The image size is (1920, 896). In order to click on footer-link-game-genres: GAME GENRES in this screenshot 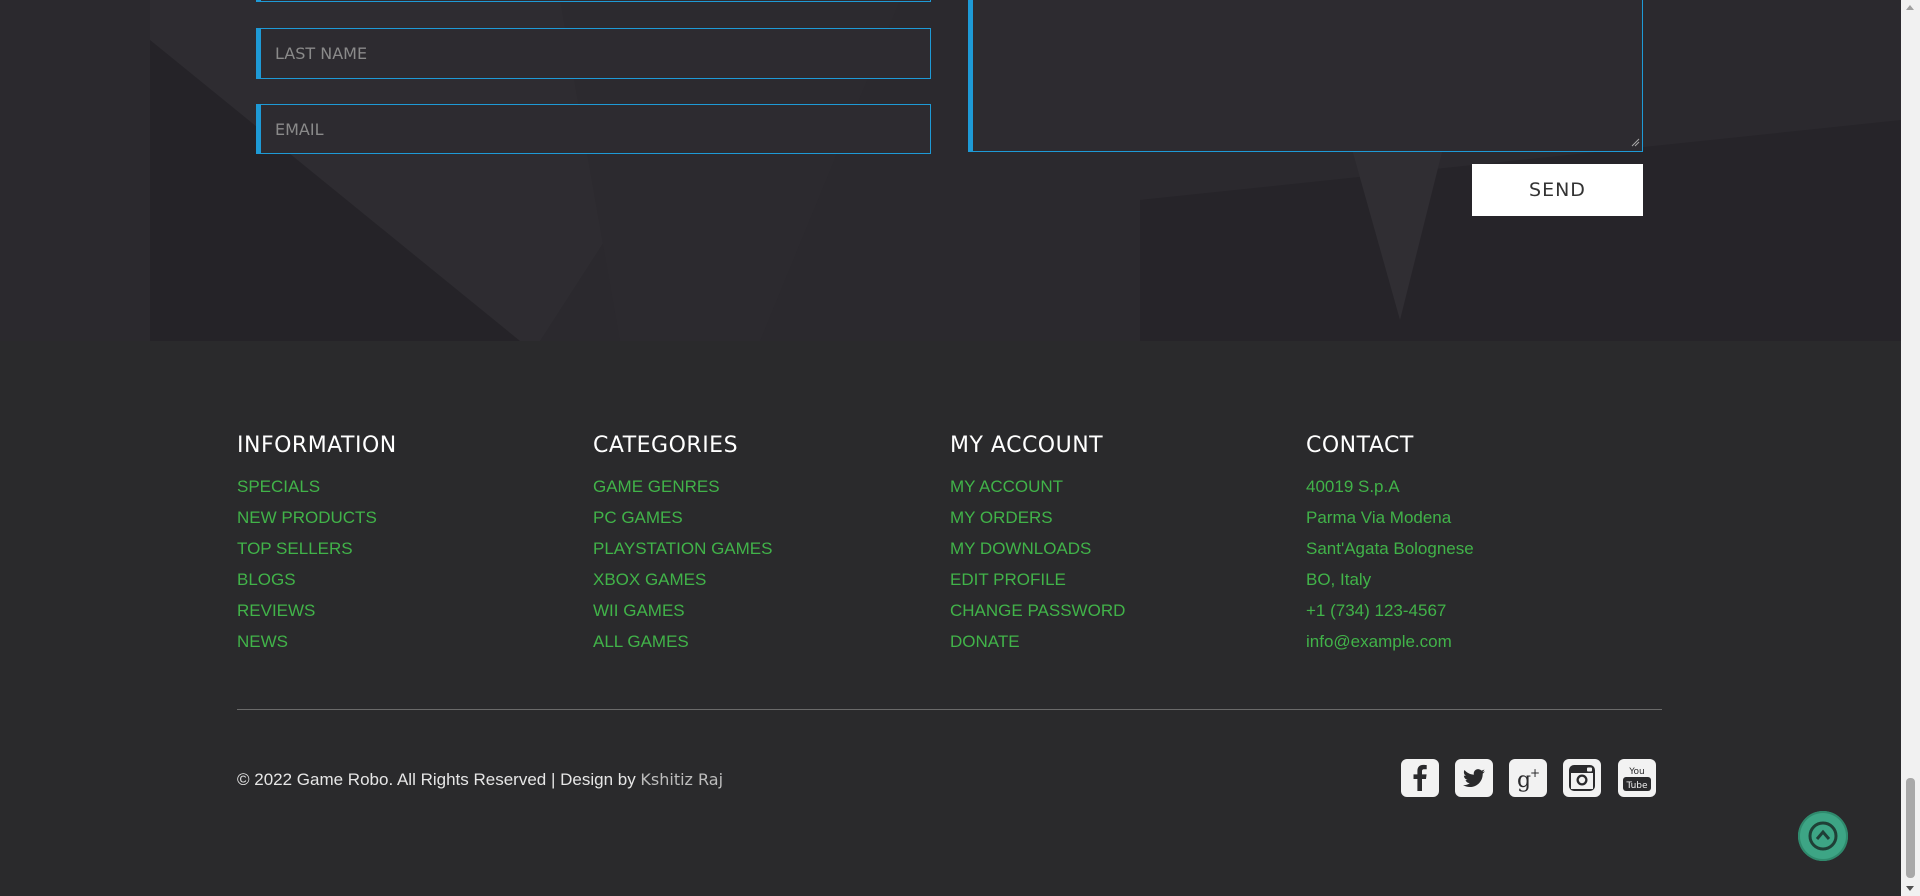, I will do `click(656, 486)`.